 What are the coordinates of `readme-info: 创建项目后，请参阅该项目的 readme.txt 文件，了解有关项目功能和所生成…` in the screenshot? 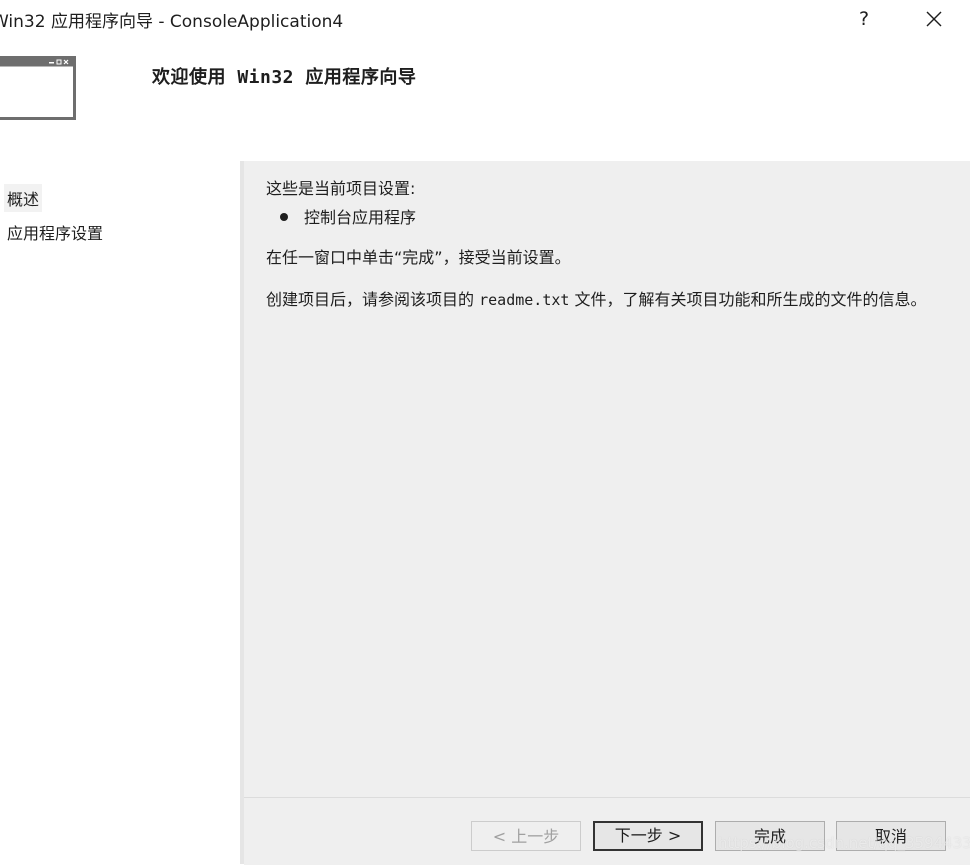 It's located at (606, 300).